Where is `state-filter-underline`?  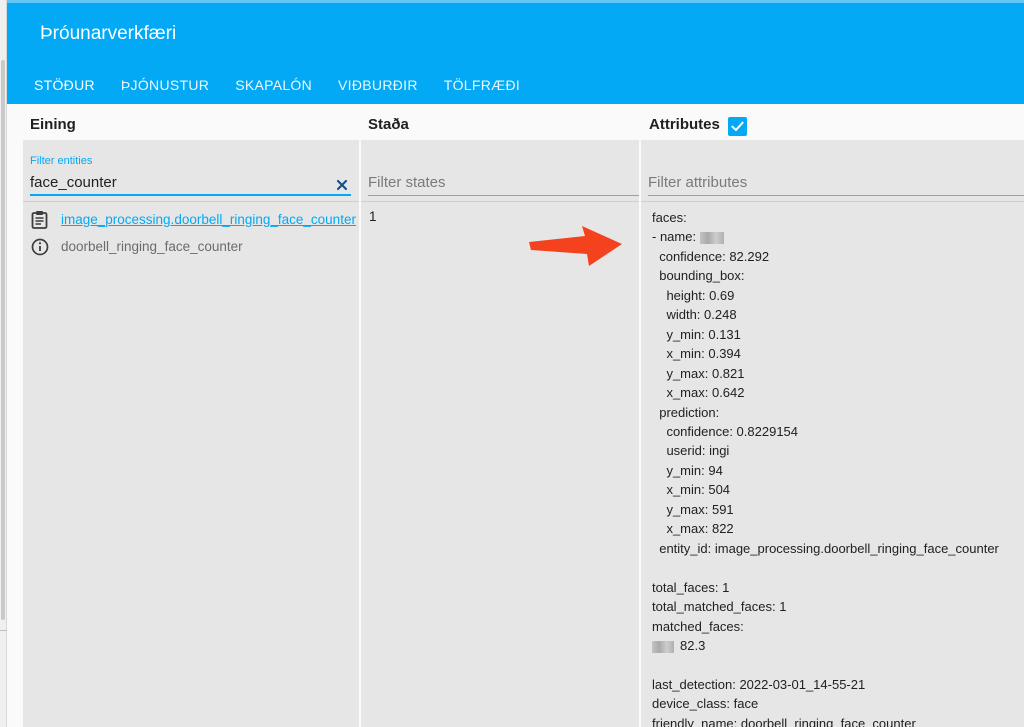 state-filter-underline is located at coordinates (503, 195).